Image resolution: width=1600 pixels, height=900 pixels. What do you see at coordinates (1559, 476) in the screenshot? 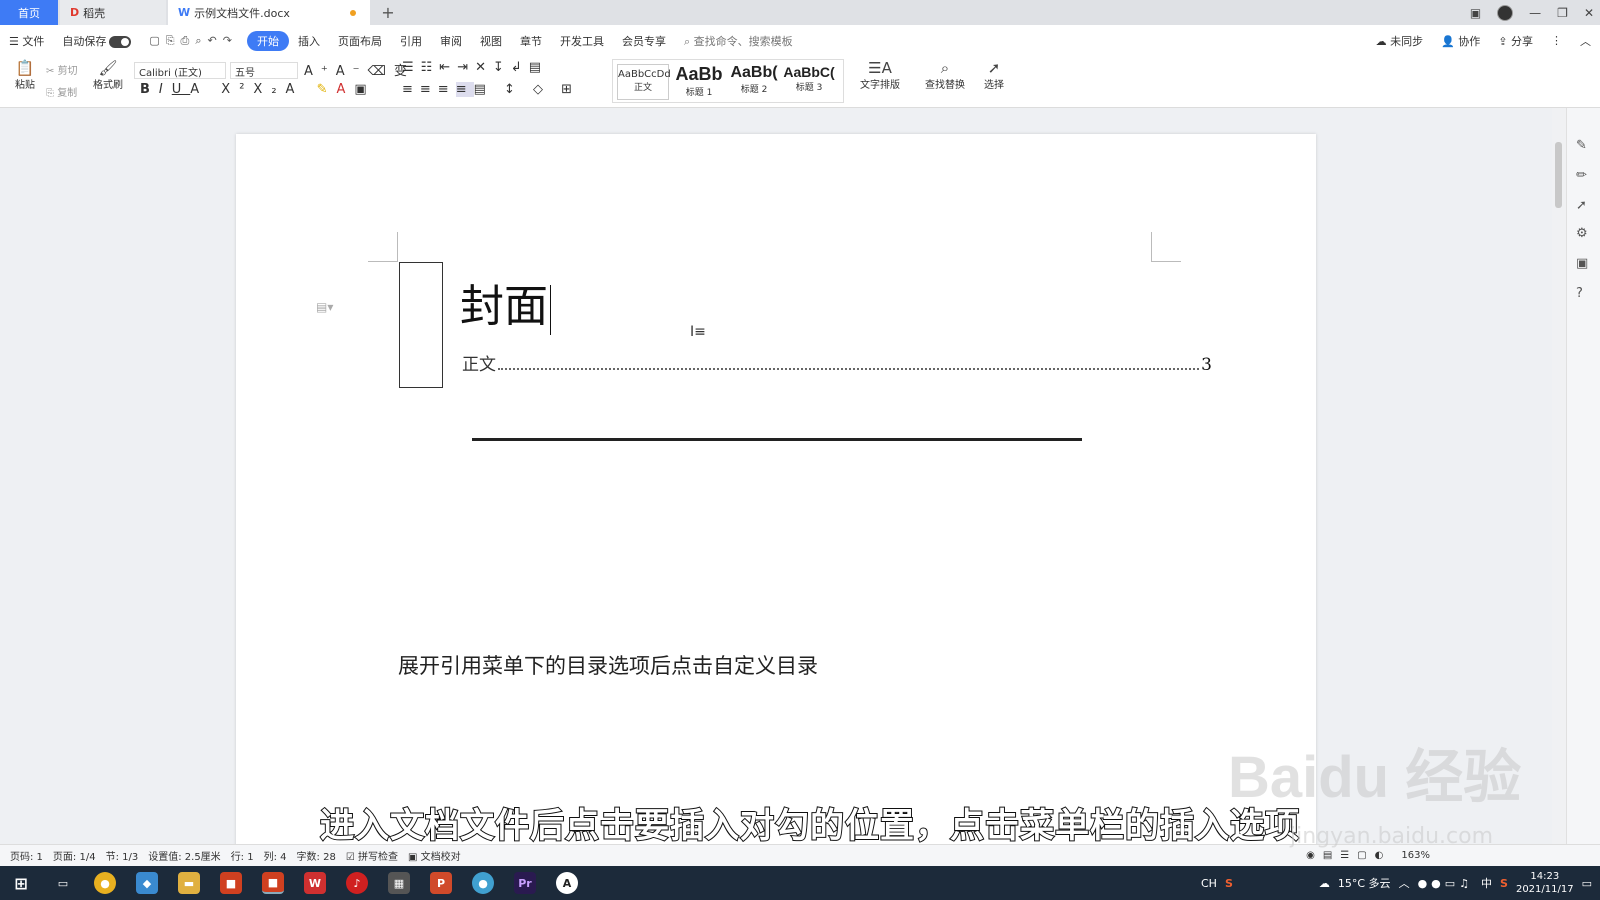
I see `vertical-scrollbar` at bounding box center [1559, 476].